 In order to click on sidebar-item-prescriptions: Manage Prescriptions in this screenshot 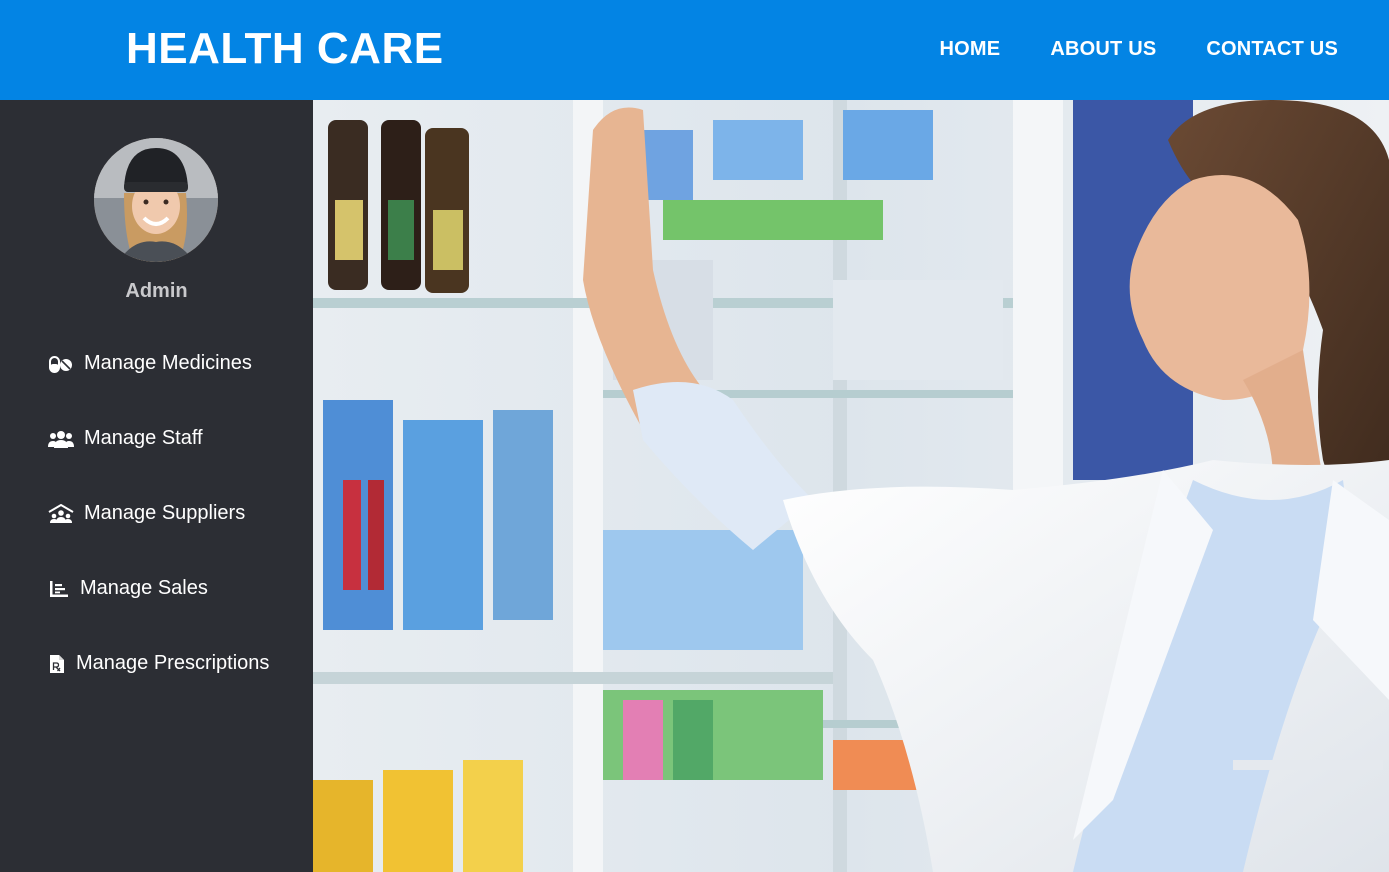, I will do `click(158, 663)`.